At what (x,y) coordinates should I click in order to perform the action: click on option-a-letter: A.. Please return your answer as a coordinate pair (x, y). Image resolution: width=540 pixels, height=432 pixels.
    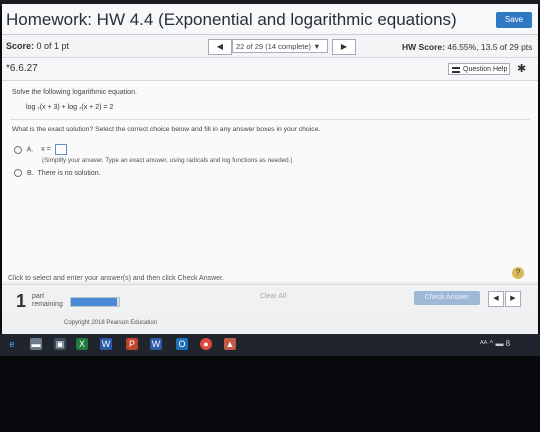
    Looking at the image, I should click on (30, 150).